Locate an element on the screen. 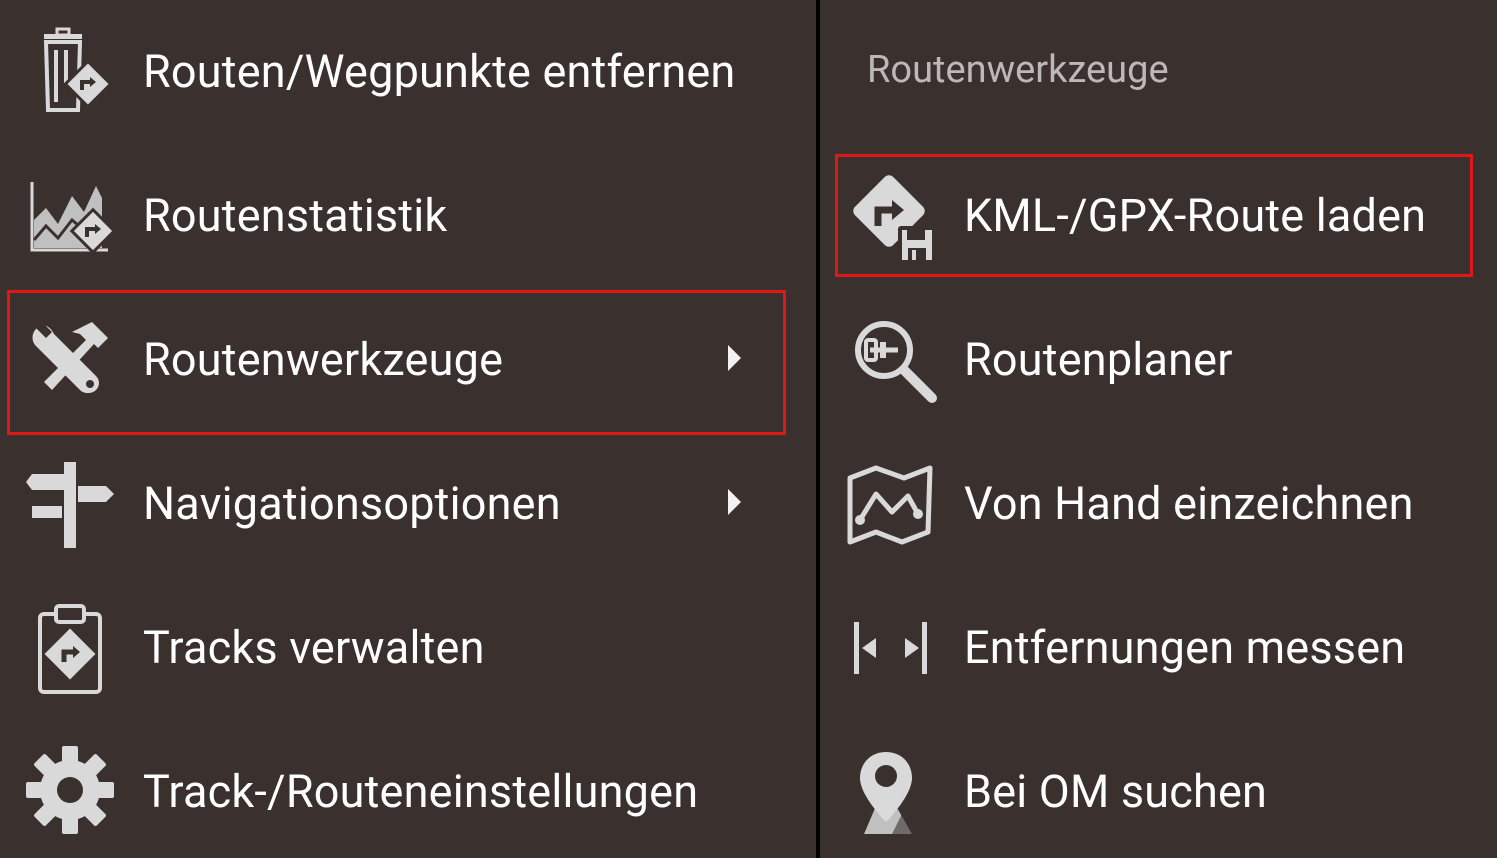 Image resolution: width=1497 pixels, height=858 pixels. menu-item-navigation-options: Navigationsoptionen is located at coordinates (408, 504).